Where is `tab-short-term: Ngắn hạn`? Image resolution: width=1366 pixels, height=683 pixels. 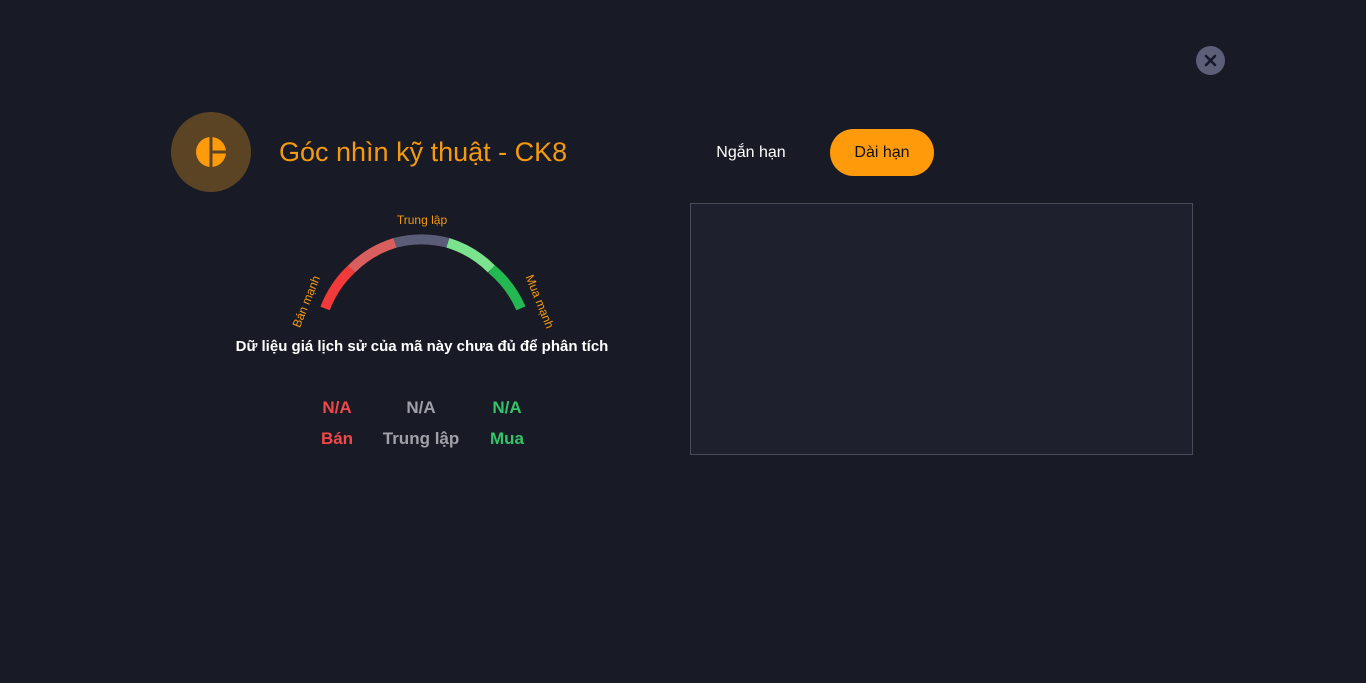 tab-short-term: Ngắn hạn is located at coordinates (751, 152).